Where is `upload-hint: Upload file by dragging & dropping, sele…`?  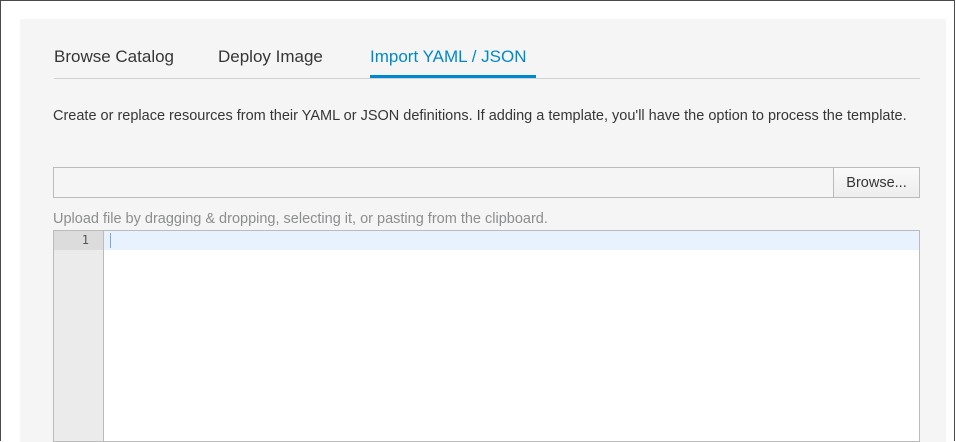 upload-hint: Upload file by dragging & dropping, sele… is located at coordinates (300, 219).